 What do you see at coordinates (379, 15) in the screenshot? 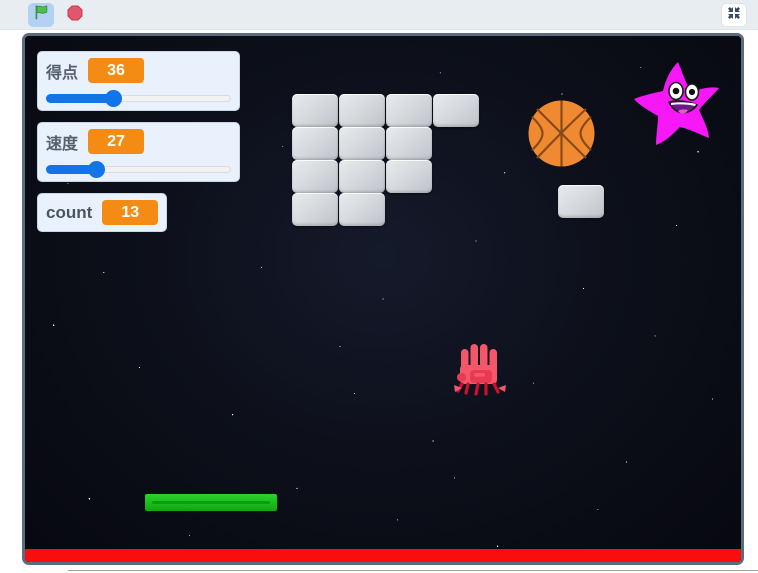
I see `stage-toolbar` at bounding box center [379, 15].